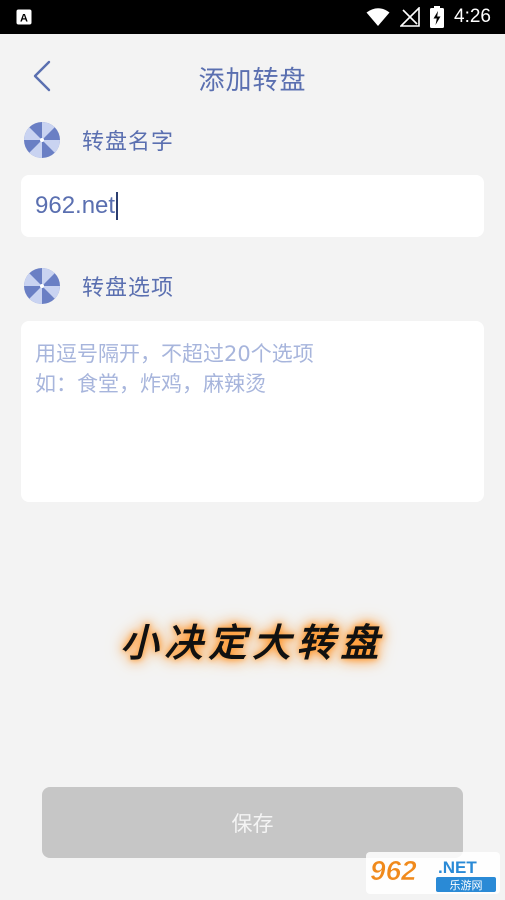  I want to click on watermark-subtitle-text: 乐游网, so click(466, 885).